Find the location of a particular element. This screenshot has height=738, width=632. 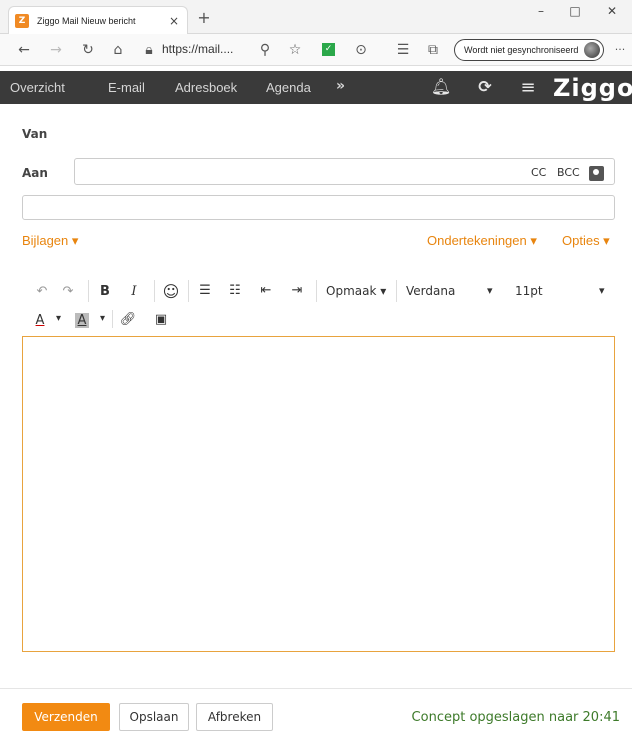

extension-icon: ⊙ is located at coordinates (361, 50).